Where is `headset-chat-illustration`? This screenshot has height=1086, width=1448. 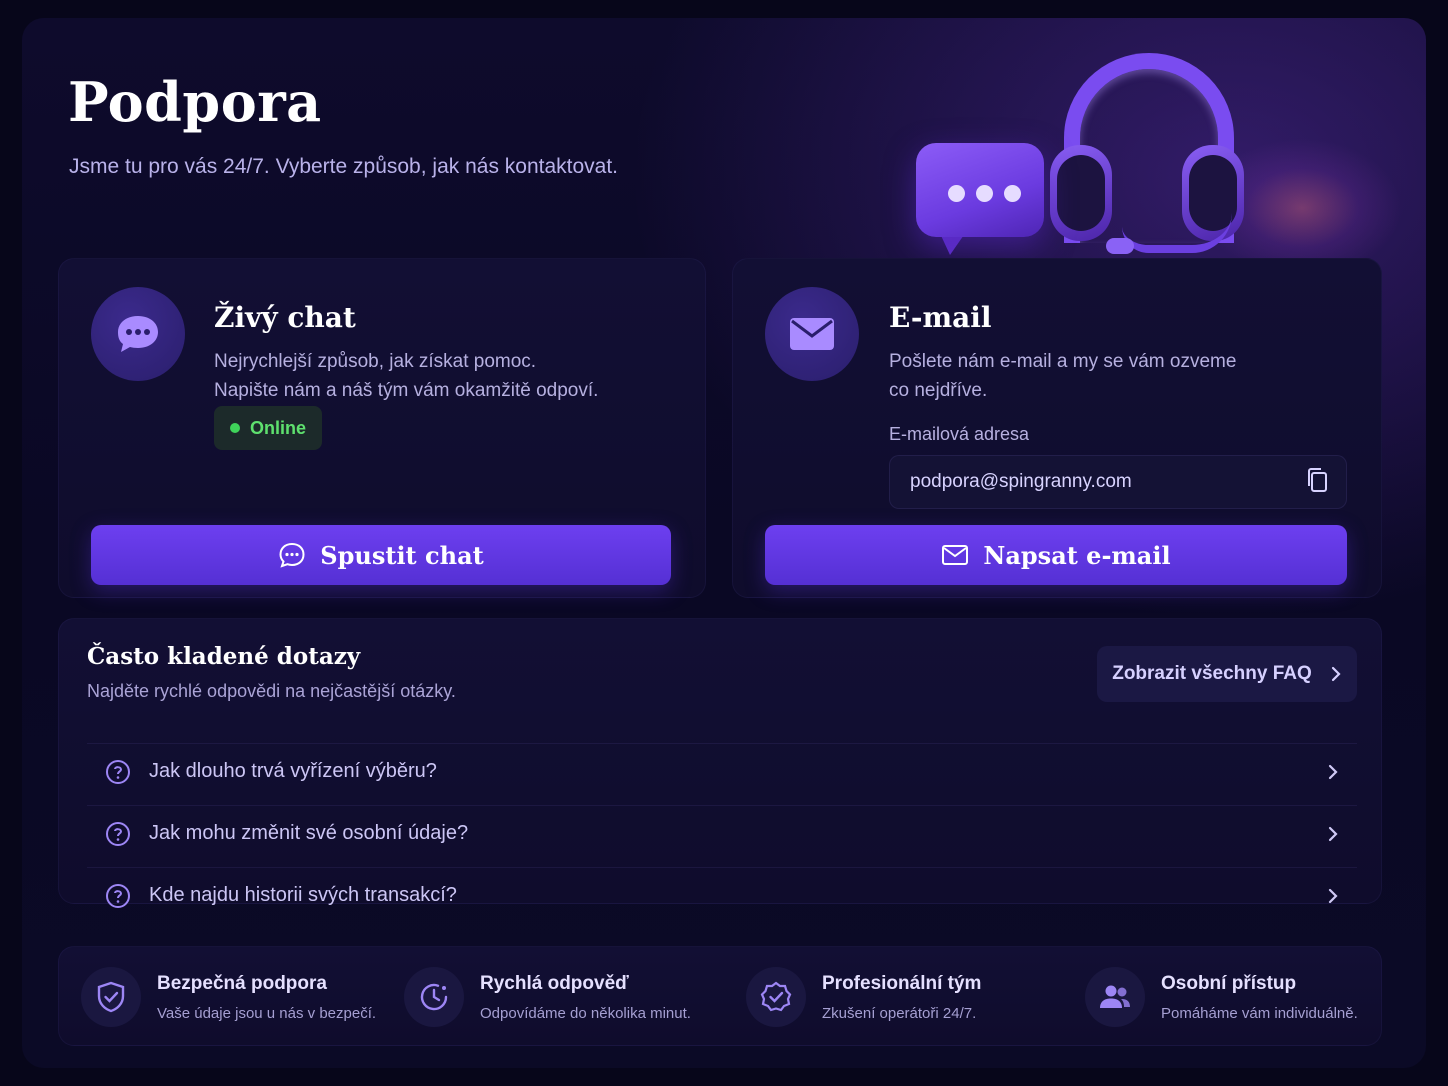 headset-chat-illustration is located at coordinates (1078, 148).